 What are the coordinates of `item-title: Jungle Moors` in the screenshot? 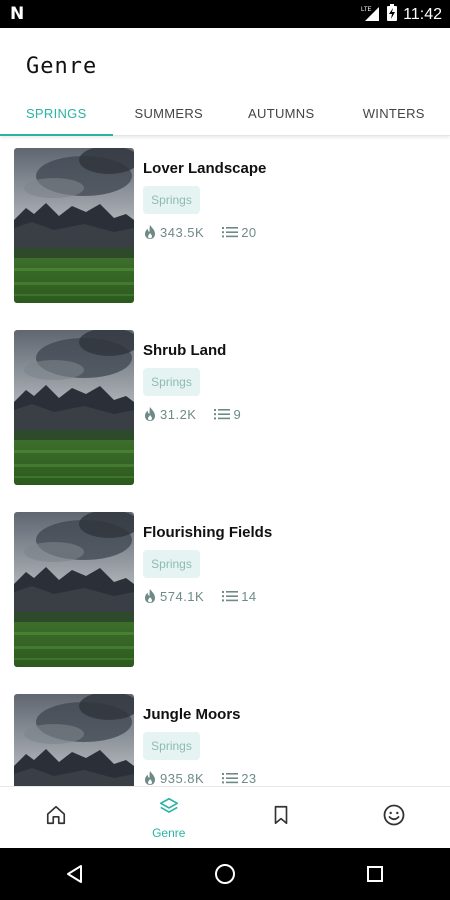 It's located at (192, 714).